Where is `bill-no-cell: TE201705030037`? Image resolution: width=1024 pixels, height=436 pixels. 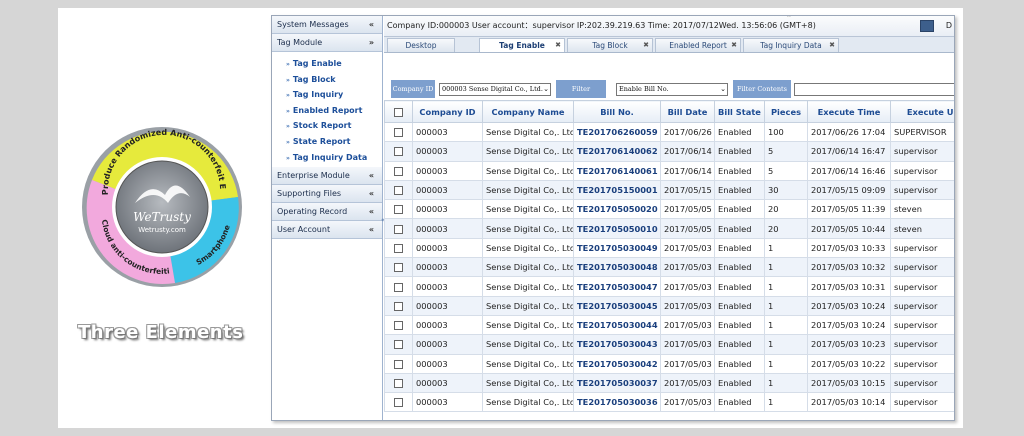 bill-no-cell: TE201705030037 is located at coordinates (617, 383).